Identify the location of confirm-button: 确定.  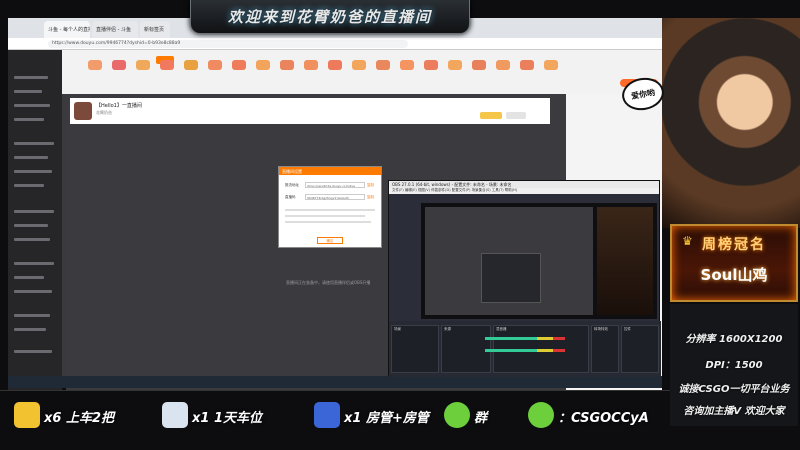
(330, 240).